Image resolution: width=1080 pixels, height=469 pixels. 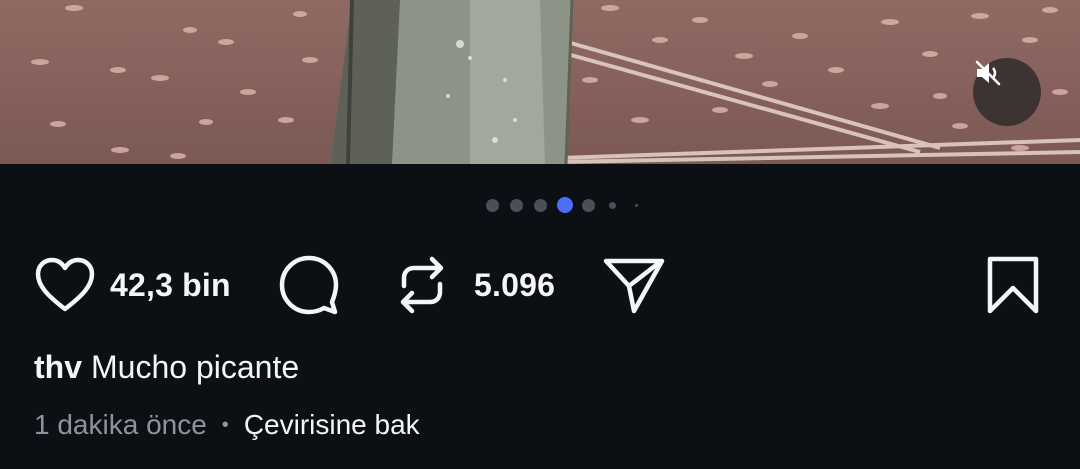 I want to click on comment-bubble-icon, so click(x=309, y=285).